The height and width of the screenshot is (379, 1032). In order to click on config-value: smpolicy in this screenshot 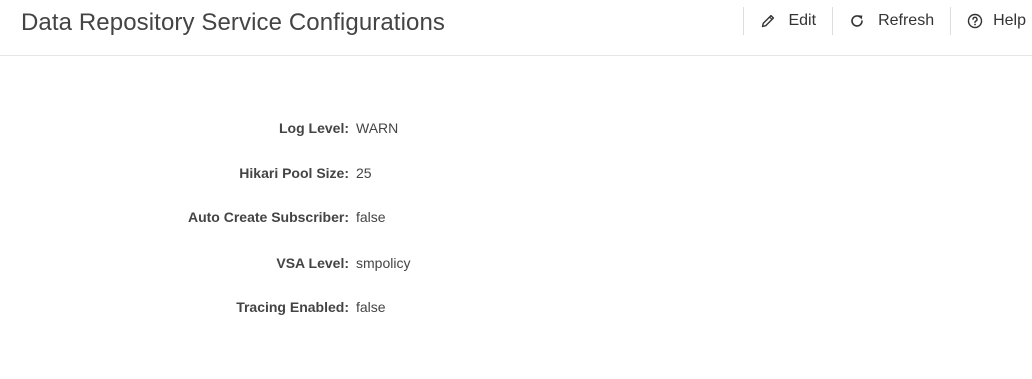, I will do `click(383, 263)`.